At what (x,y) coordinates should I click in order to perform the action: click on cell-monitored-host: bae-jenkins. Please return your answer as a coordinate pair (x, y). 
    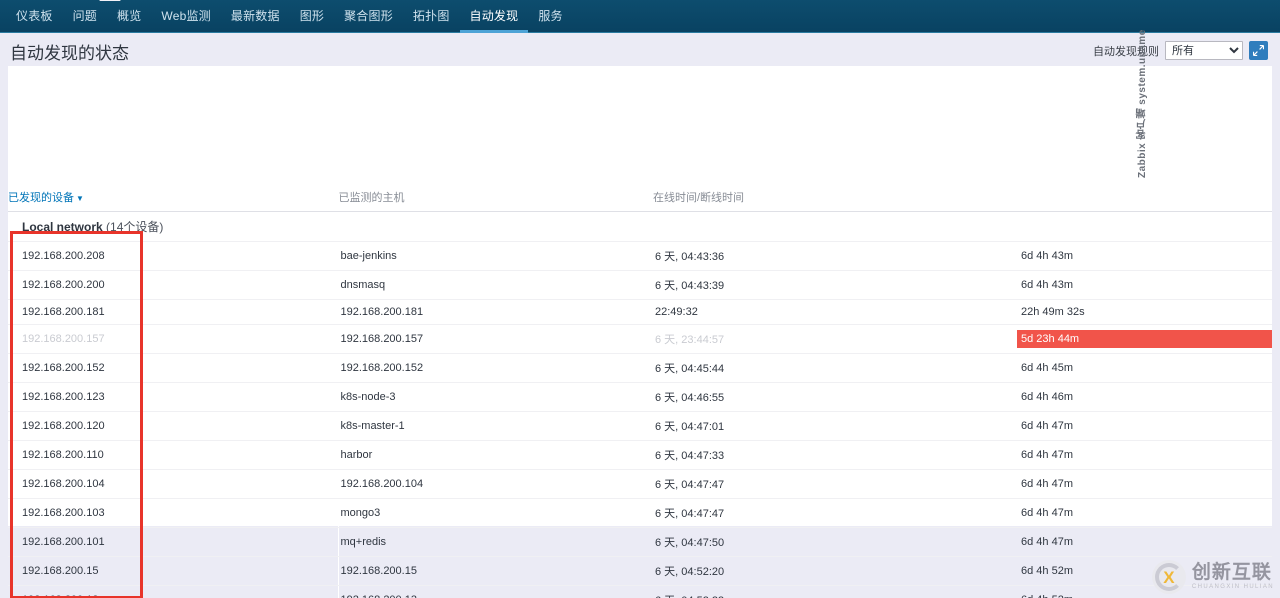
    Looking at the image, I should click on (495, 256).